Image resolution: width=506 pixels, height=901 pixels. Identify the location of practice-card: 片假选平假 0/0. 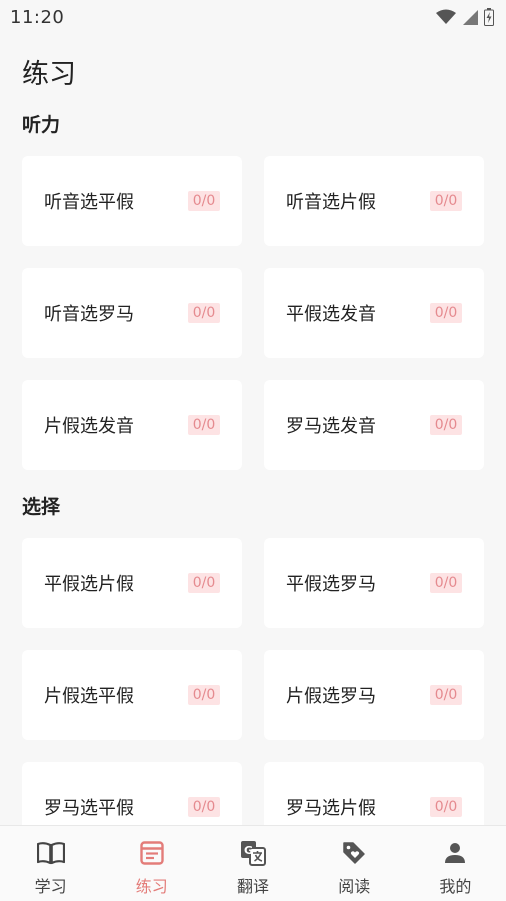
(132, 695).